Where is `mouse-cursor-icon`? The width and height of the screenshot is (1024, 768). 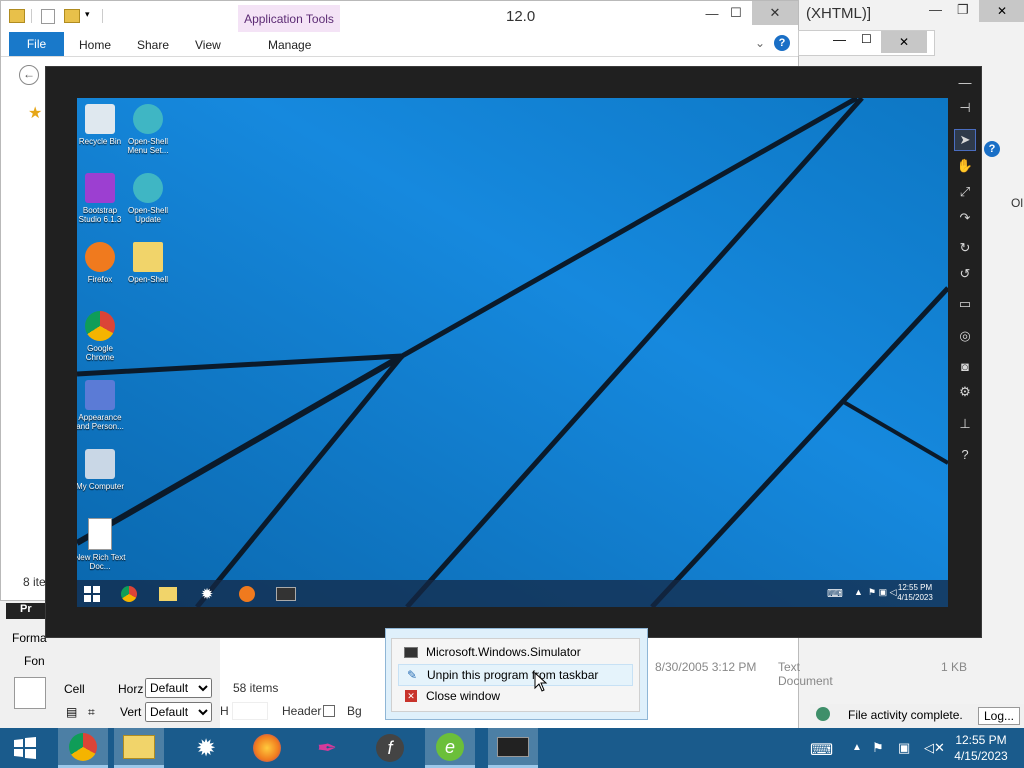
mouse-cursor-icon is located at coordinates (541, 682).